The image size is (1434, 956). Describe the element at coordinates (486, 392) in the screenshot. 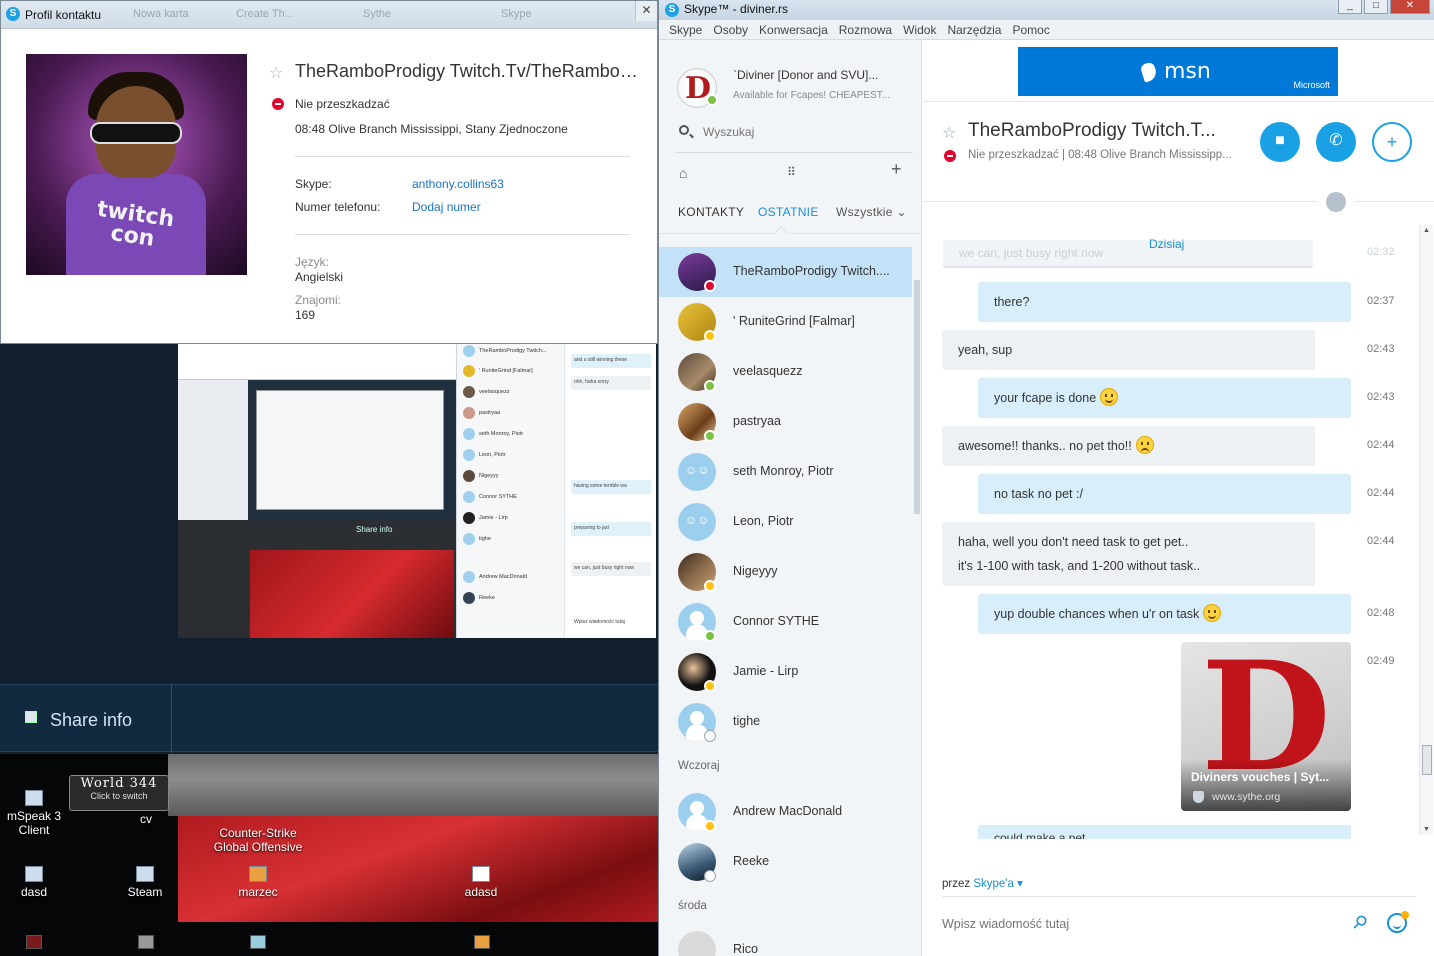

I see `list-item: veelasquezz` at that location.